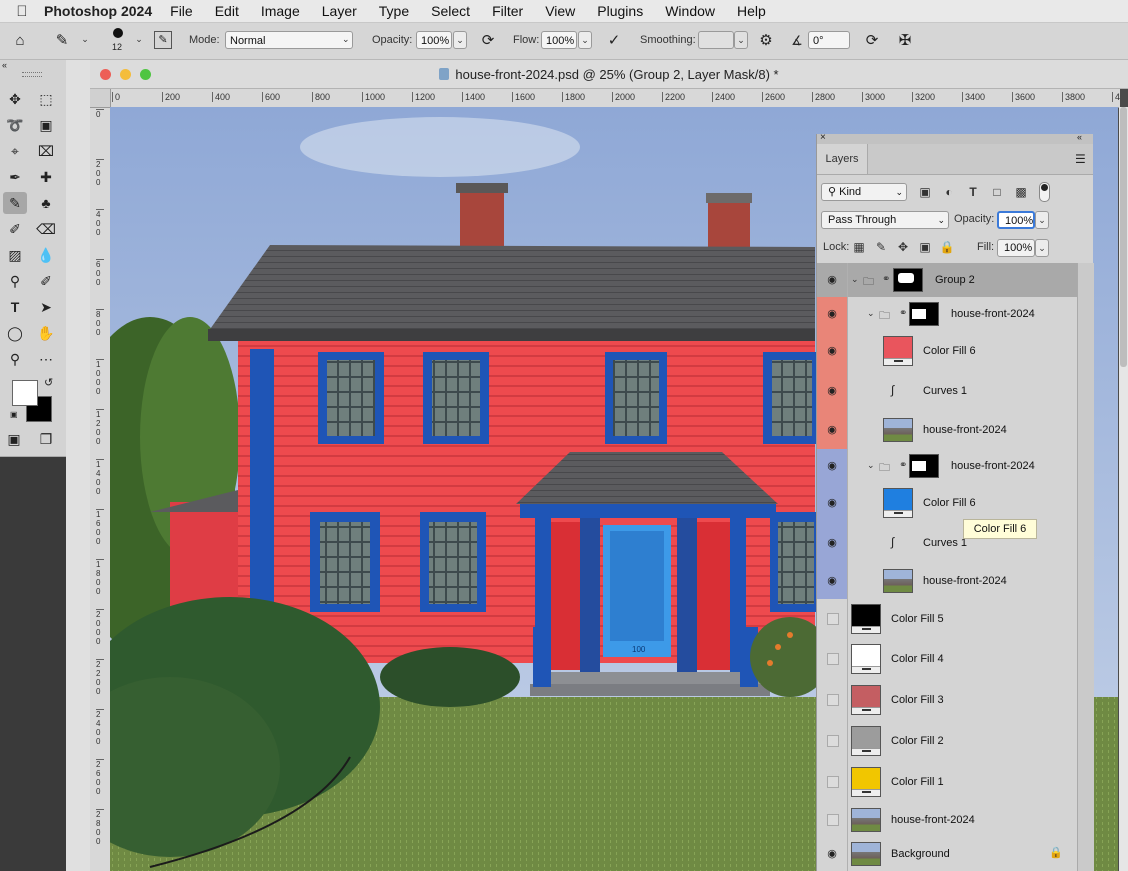 The image size is (1128, 871). I want to click on layer-row-color-fill-4: Color Fill 4, so click(947, 660).